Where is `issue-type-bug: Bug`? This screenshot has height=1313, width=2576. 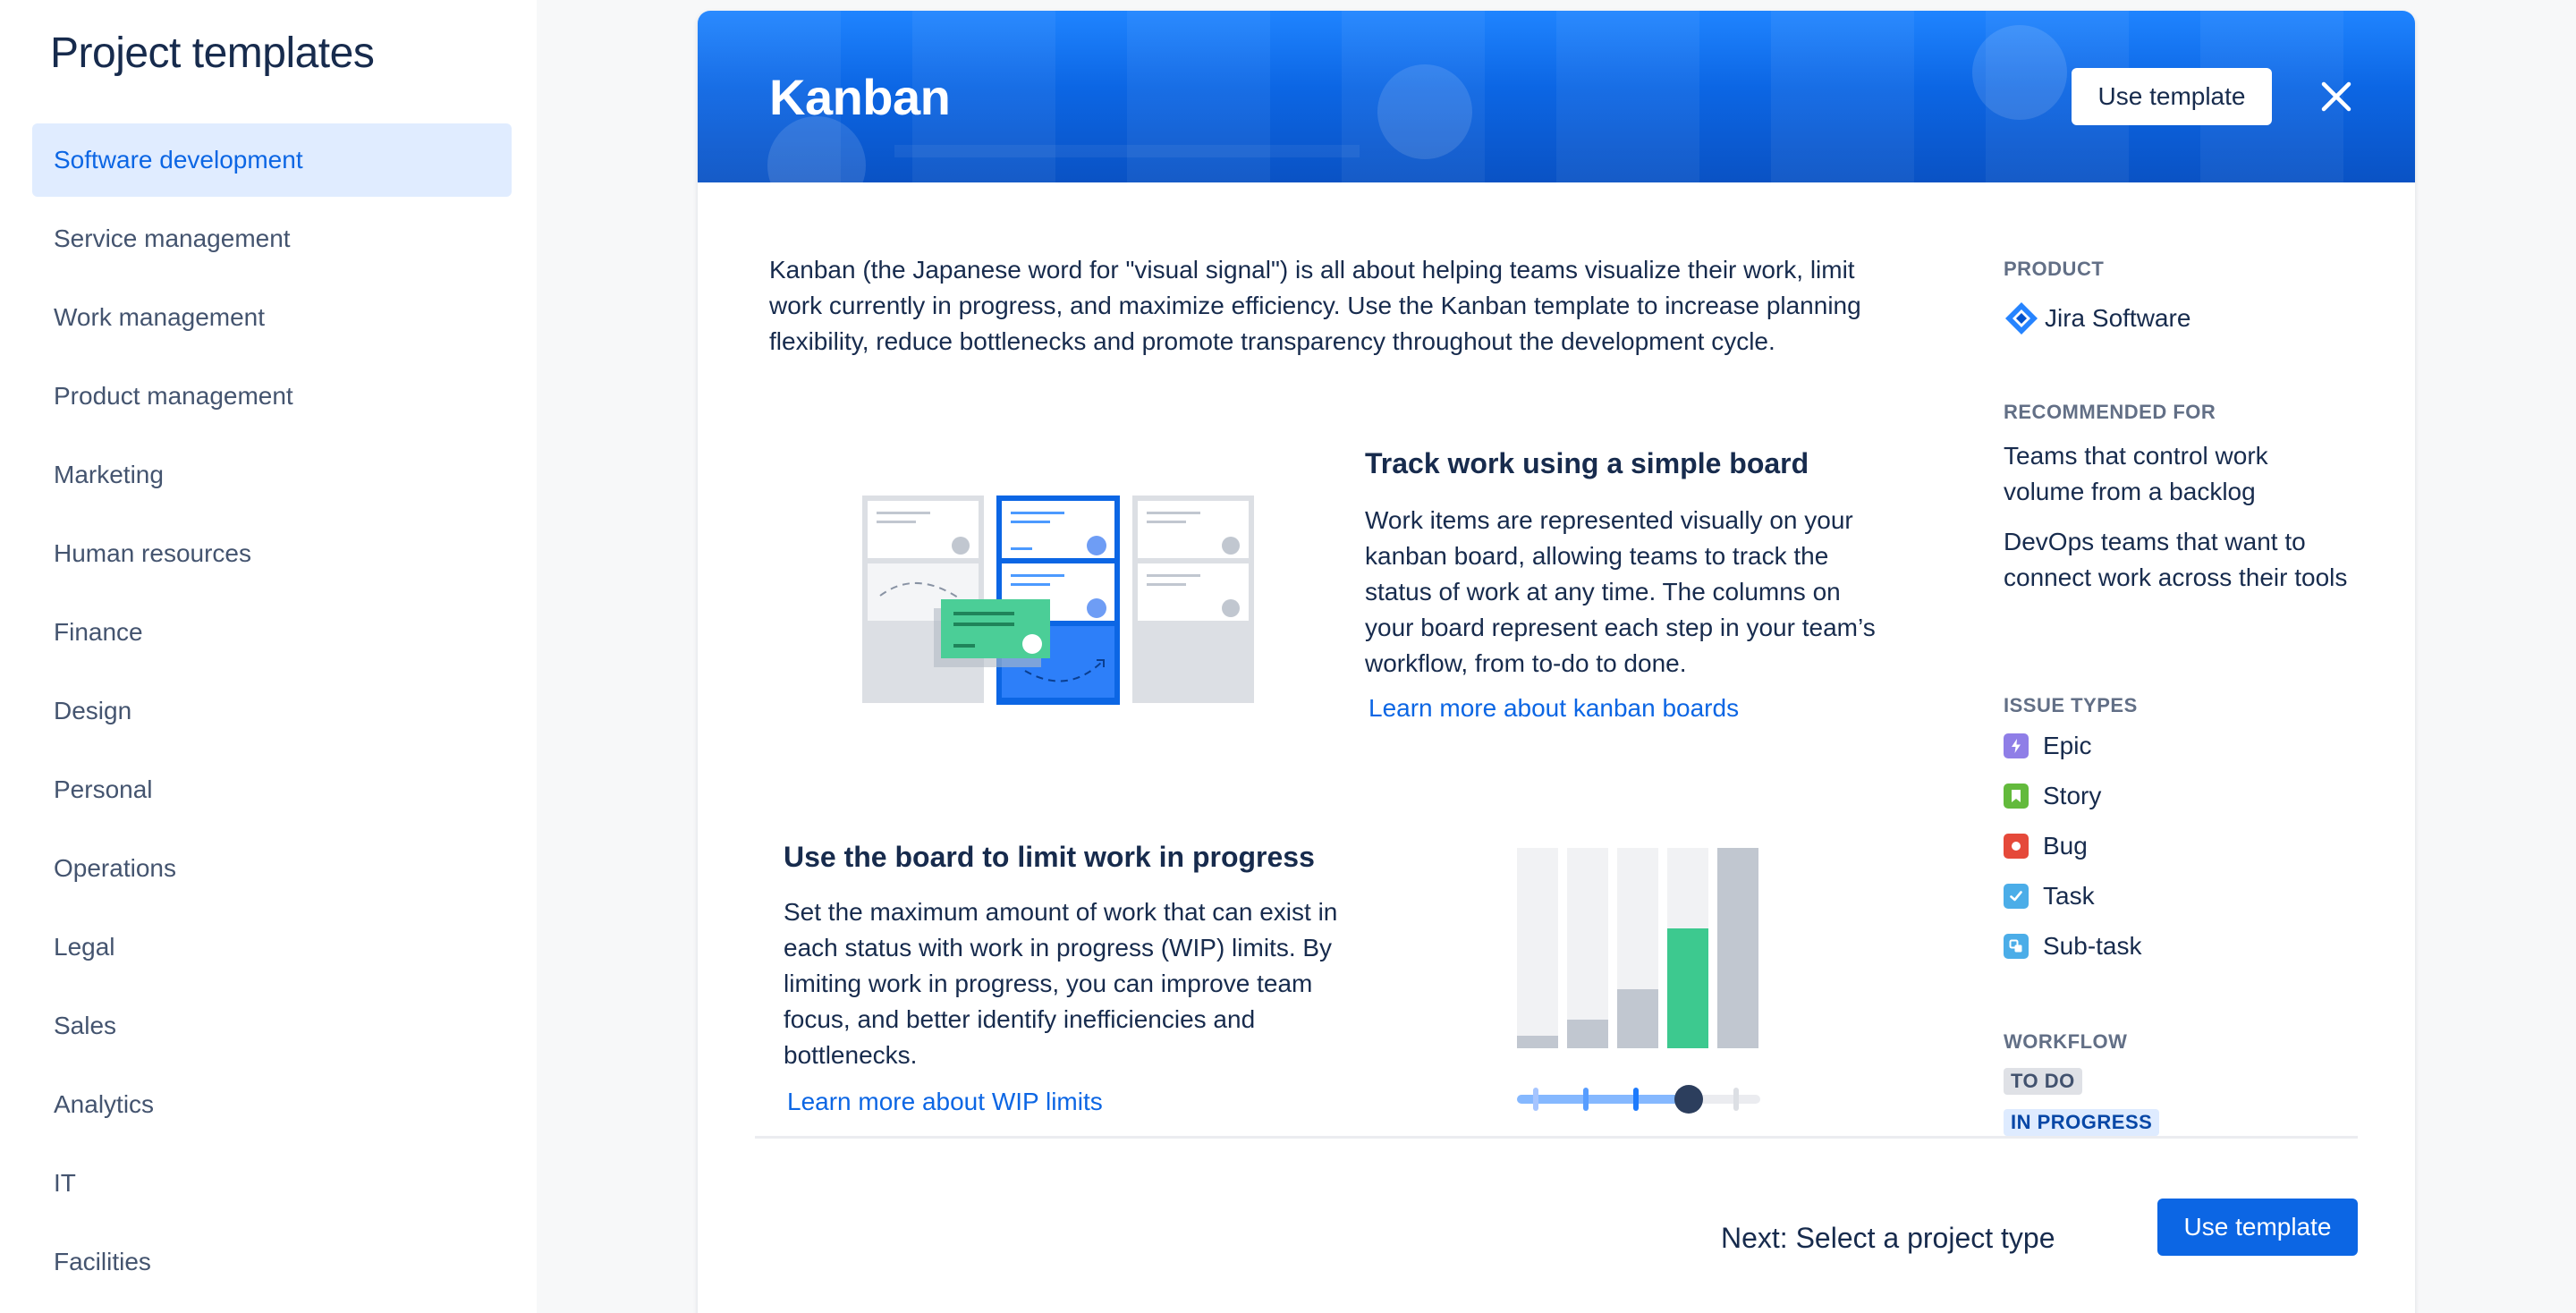
issue-type-bug: Bug is located at coordinates (2046, 846).